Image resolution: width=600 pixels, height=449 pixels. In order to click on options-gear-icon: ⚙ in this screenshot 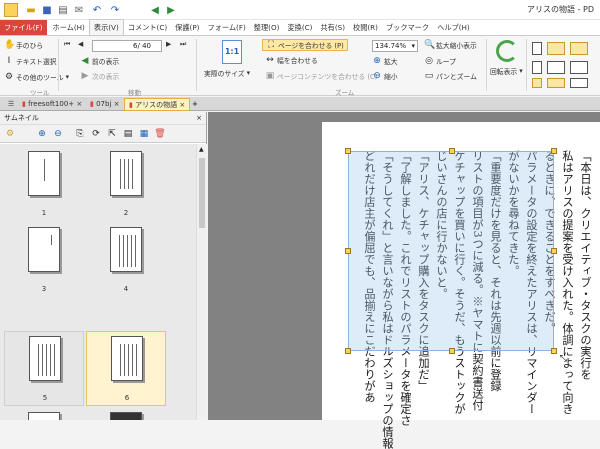, I will do `click(10, 134)`.